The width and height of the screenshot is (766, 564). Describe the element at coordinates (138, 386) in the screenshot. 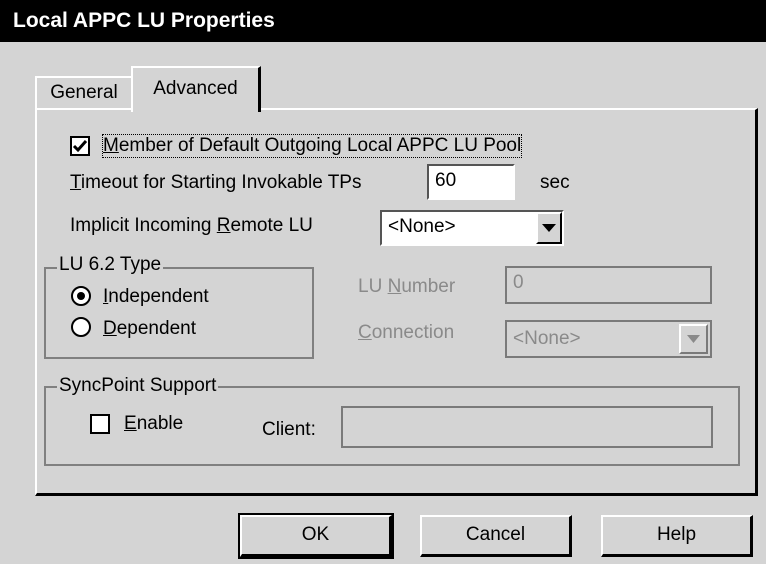

I see `syncpoint-legend: SyncPoint Support` at that location.